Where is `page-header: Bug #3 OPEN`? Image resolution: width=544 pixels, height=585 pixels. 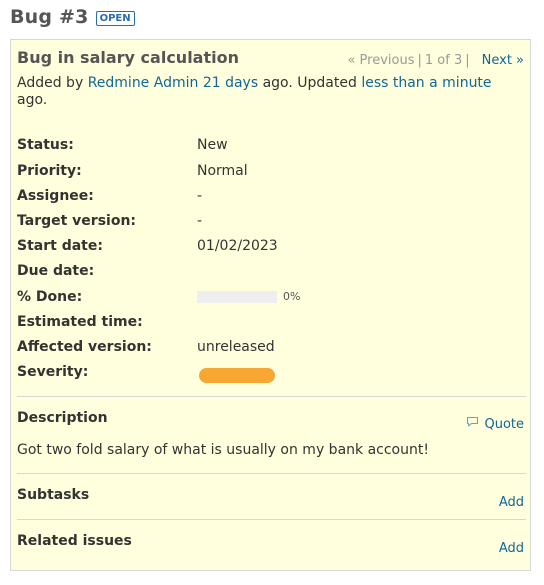 page-header: Bug #3 OPEN is located at coordinates (72, 17).